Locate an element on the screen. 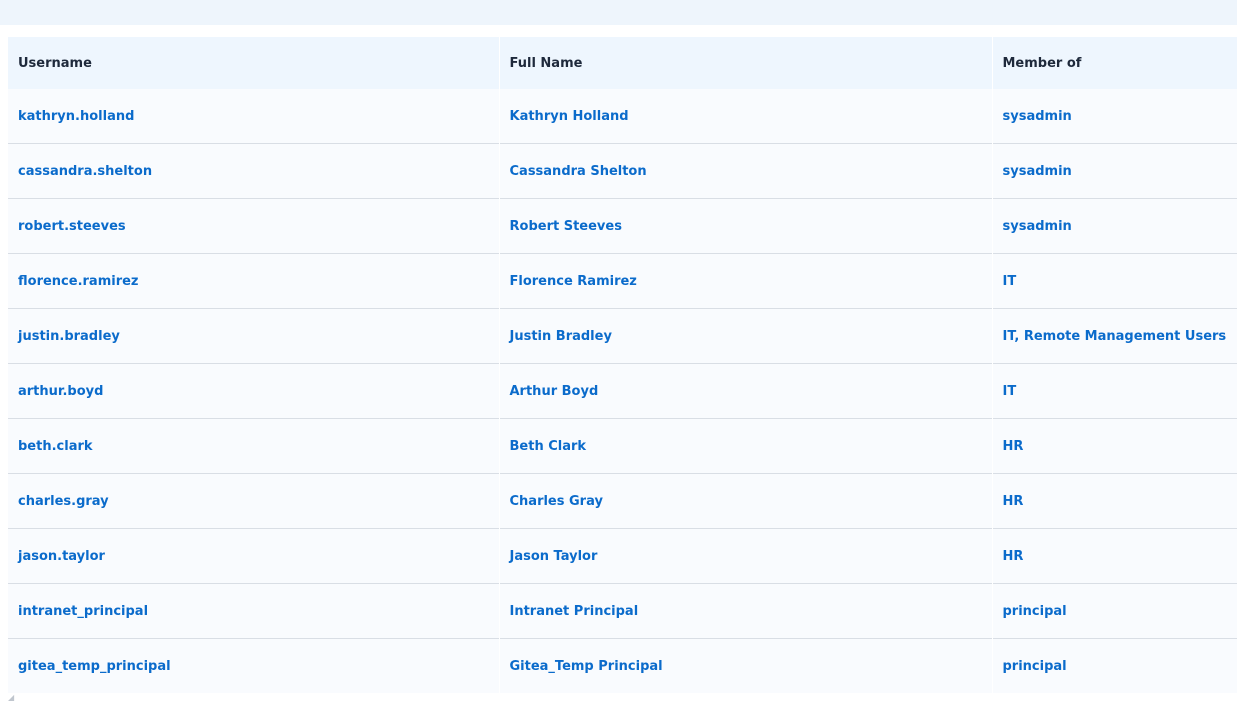 This screenshot has height=702, width=1237. cell-username: robert.steeves is located at coordinates (254, 226).